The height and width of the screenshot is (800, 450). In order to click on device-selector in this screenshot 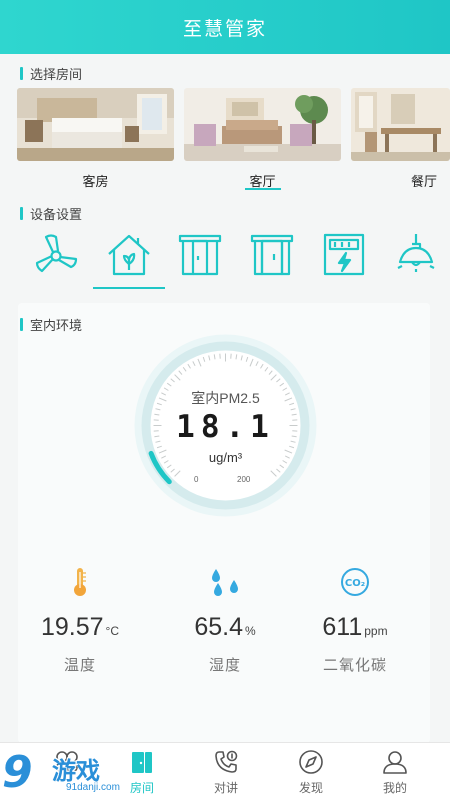, I will do `click(225, 262)`.